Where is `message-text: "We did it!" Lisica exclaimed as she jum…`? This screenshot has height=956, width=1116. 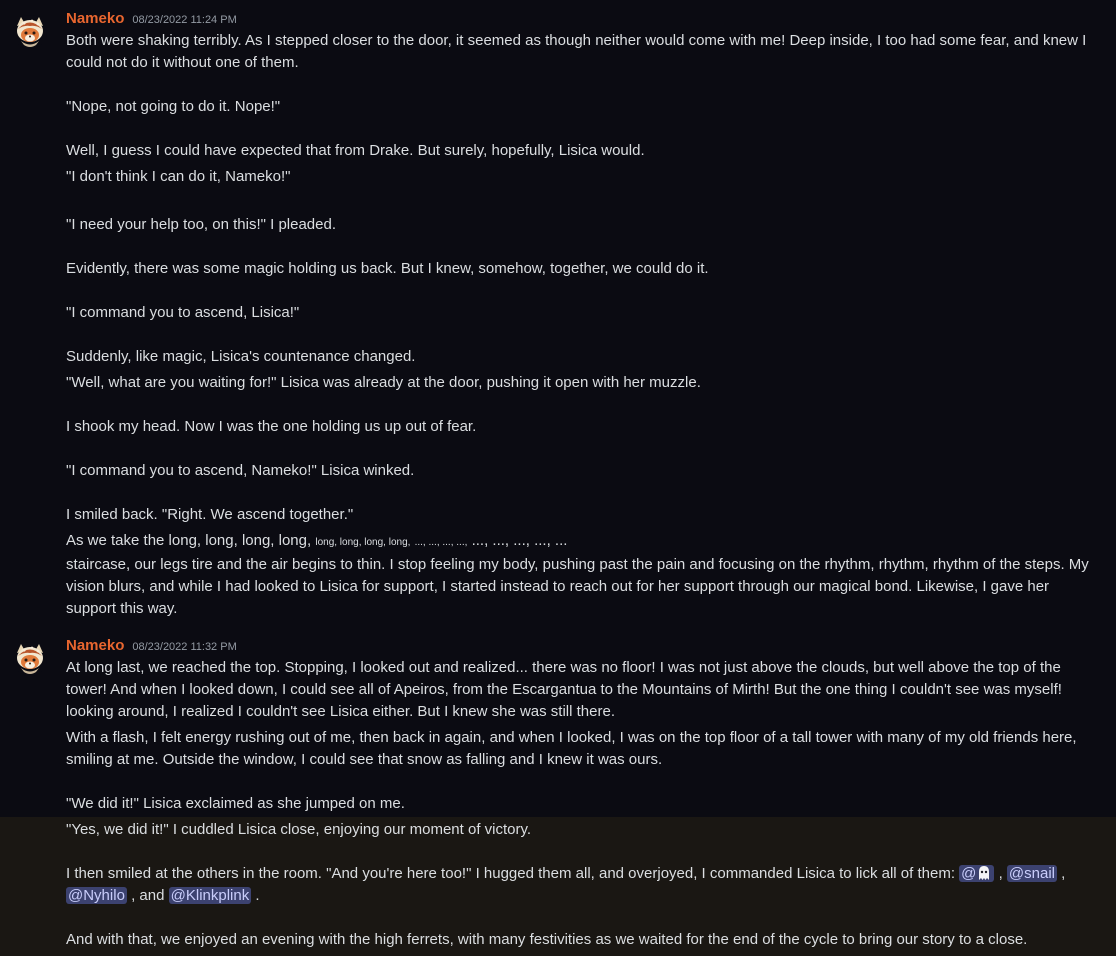
message-text: "We did it!" Lisica exclaimed as she jum… is located at coordinates (235, 803).